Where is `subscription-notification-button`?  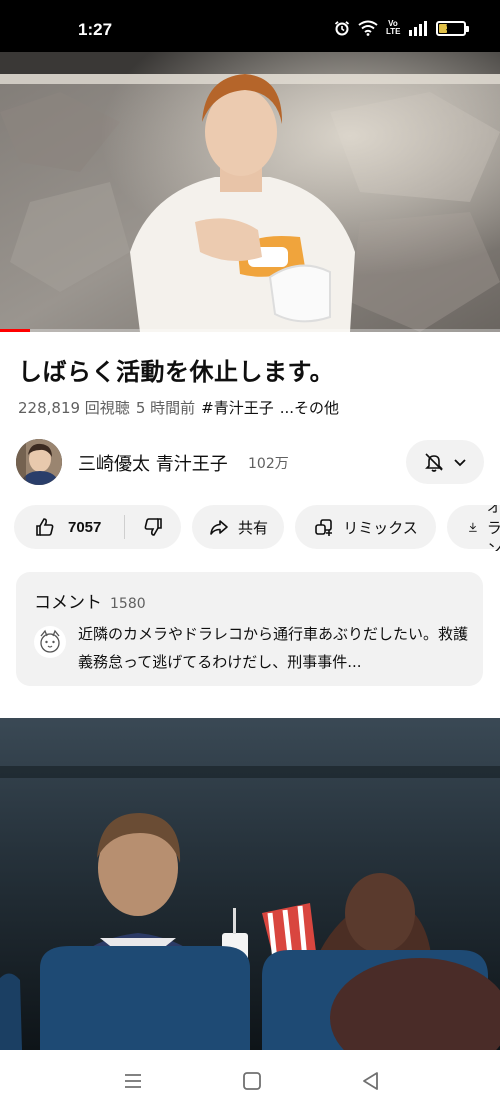 subscription-notification-button is located at coordinates (445, 462).